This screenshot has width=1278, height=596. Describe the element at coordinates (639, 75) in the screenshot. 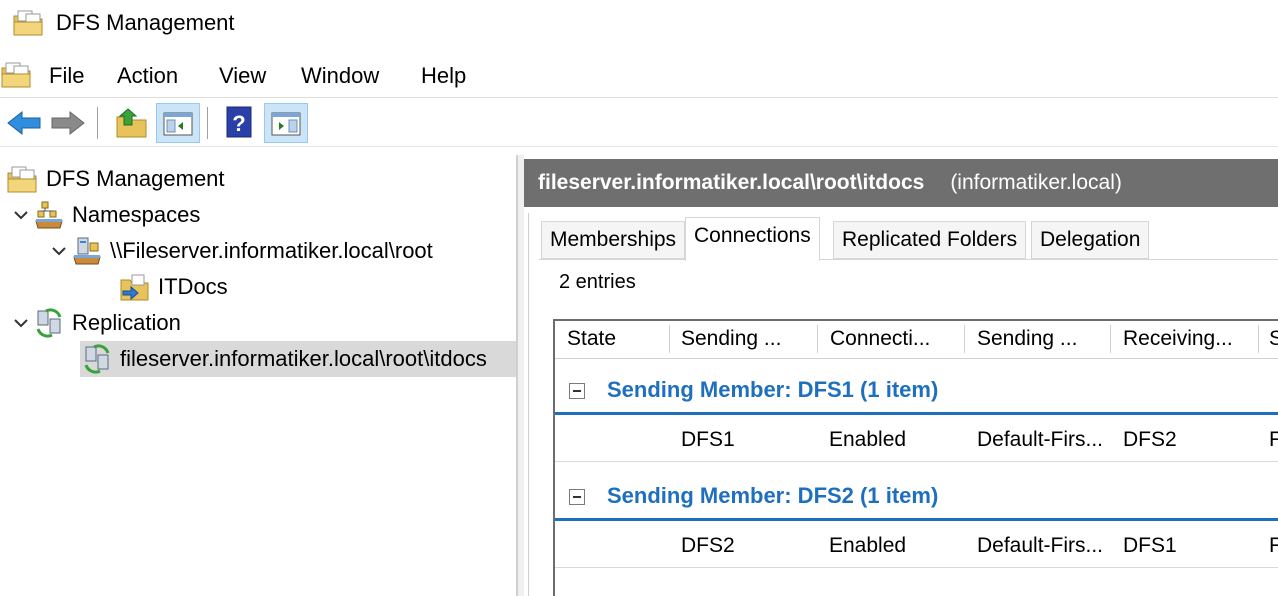

I see `menu-bar: File Action View Window Help` at that location.